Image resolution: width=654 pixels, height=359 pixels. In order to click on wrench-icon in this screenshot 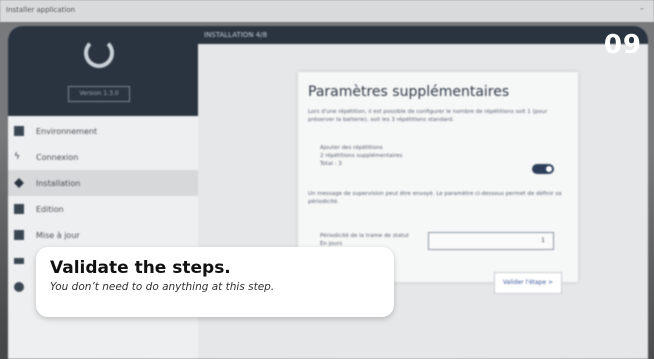, I will do `click(19, 183)`.